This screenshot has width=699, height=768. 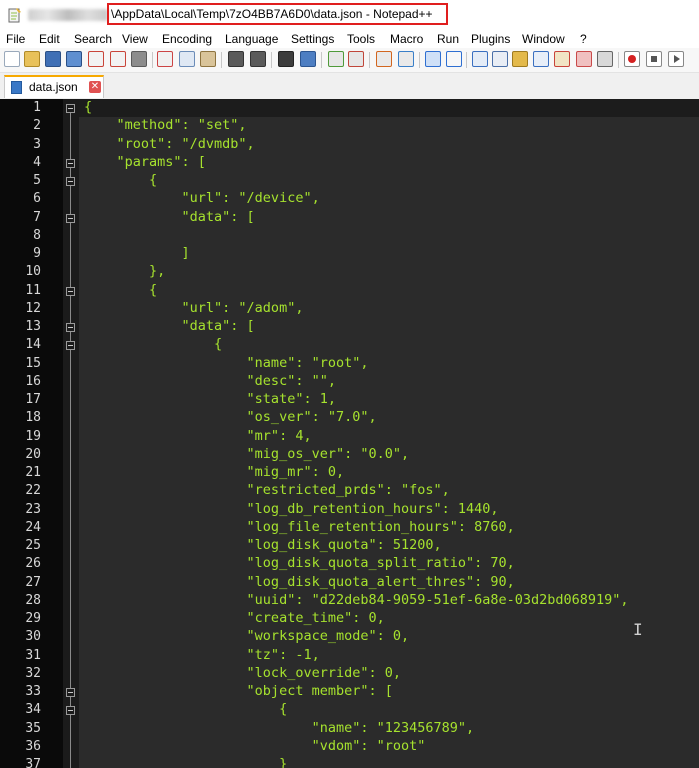 I want to click on replace-icon, so click(x=308, y=59).